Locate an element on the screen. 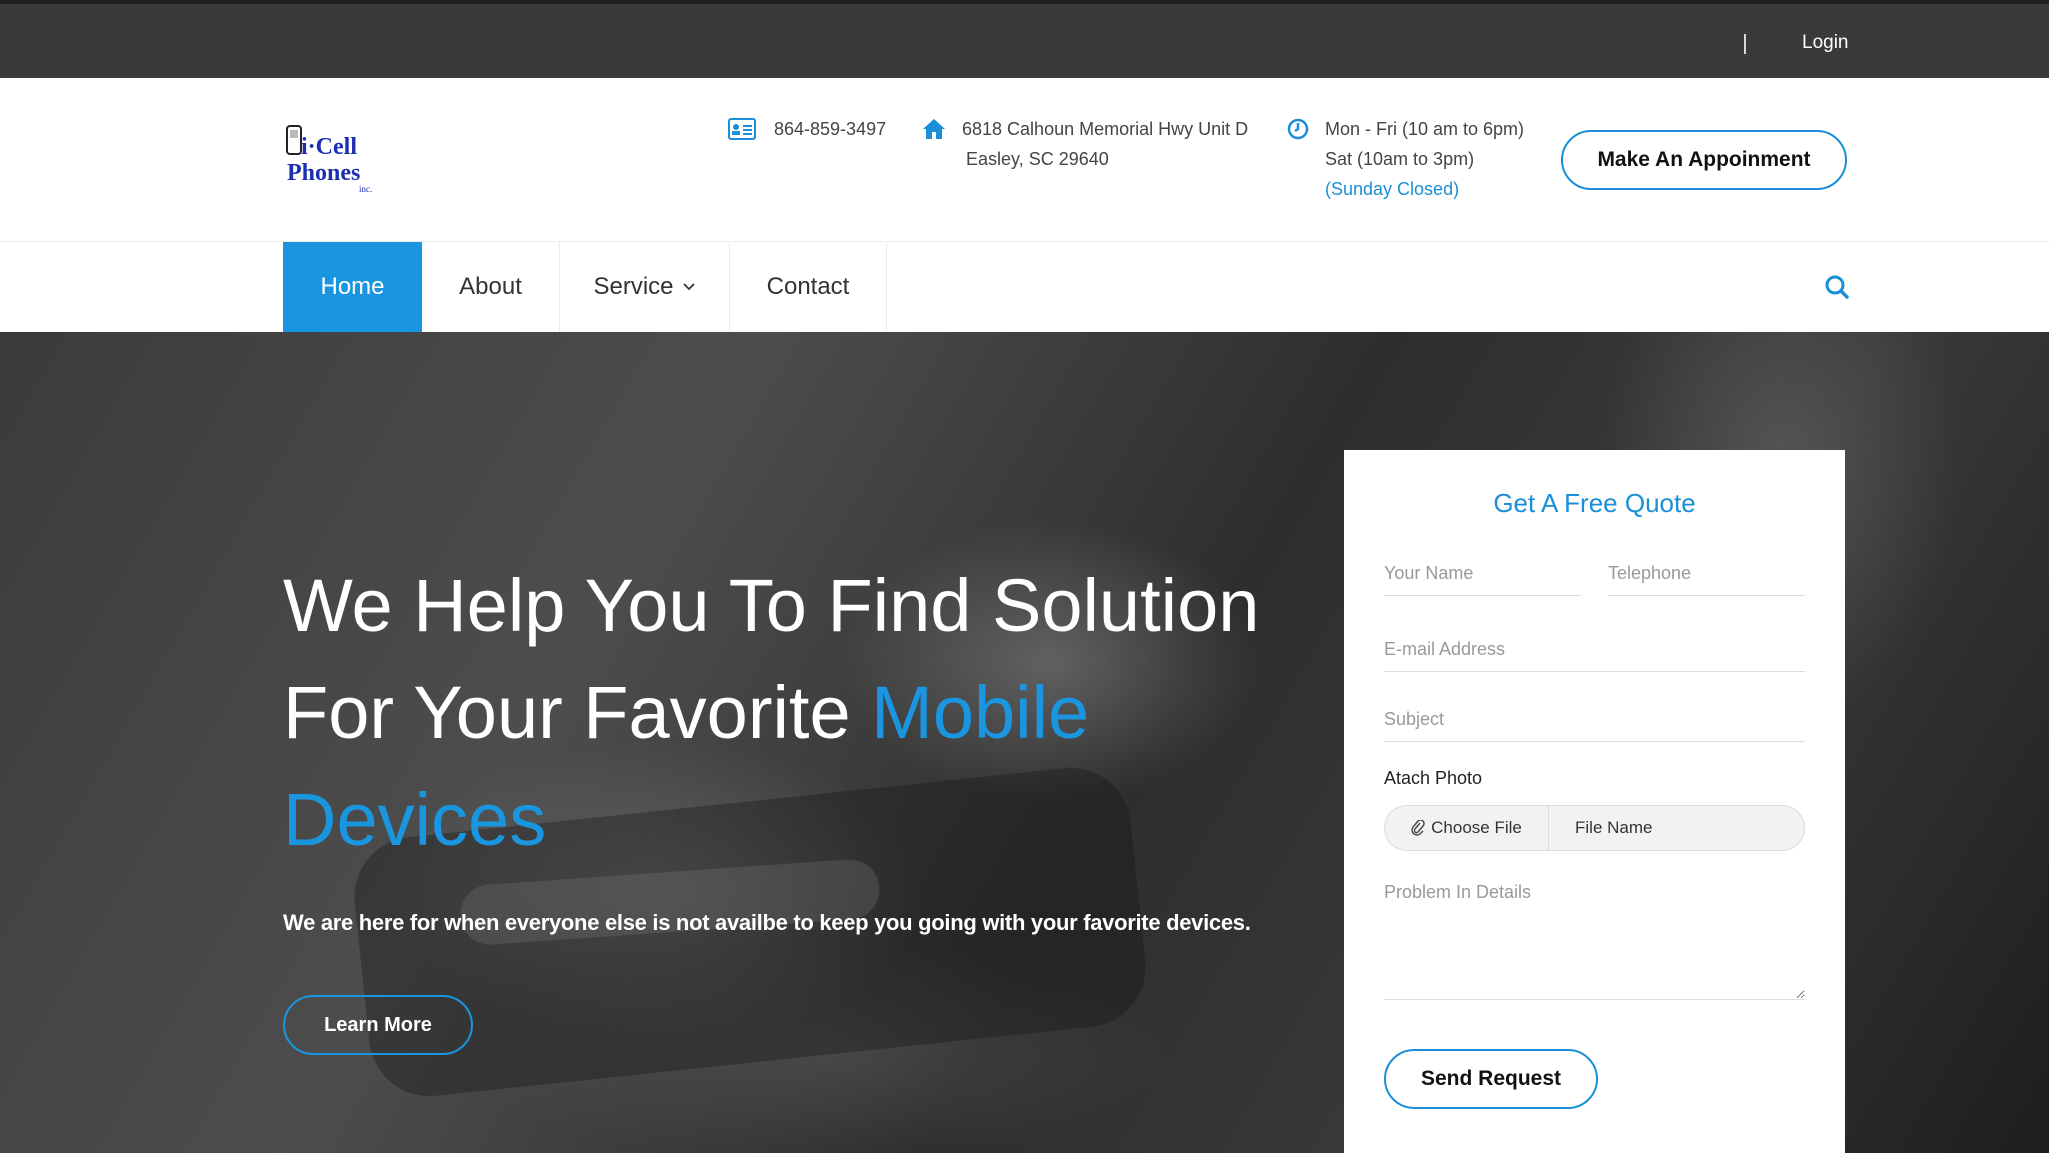  top-bar: Login is located at coordinates (1024, 39).